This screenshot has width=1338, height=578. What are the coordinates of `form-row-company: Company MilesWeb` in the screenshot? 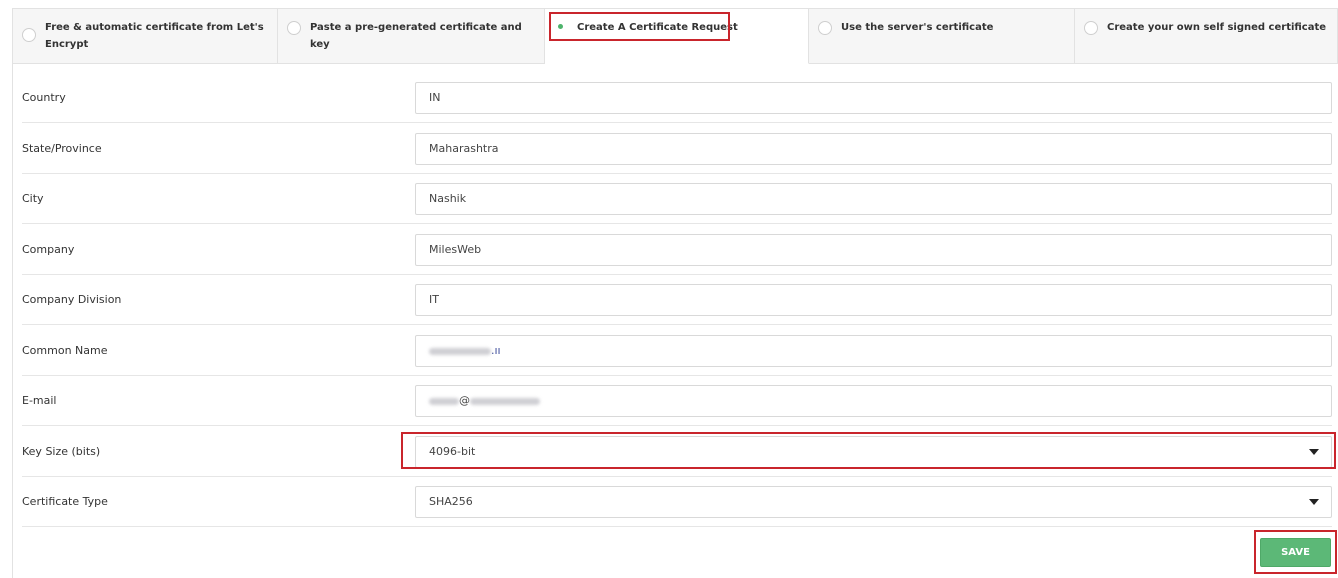 It's located at (677, 250).